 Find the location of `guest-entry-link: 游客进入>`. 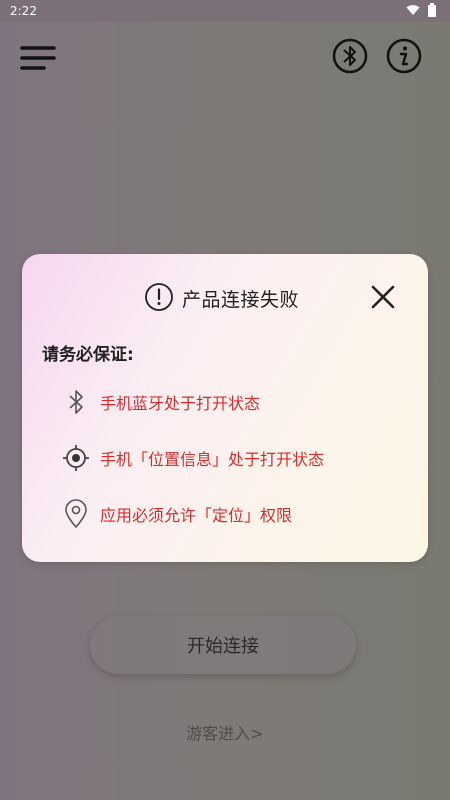

guest-entry-link: 游客进入> is located at coordinates (225, 732).